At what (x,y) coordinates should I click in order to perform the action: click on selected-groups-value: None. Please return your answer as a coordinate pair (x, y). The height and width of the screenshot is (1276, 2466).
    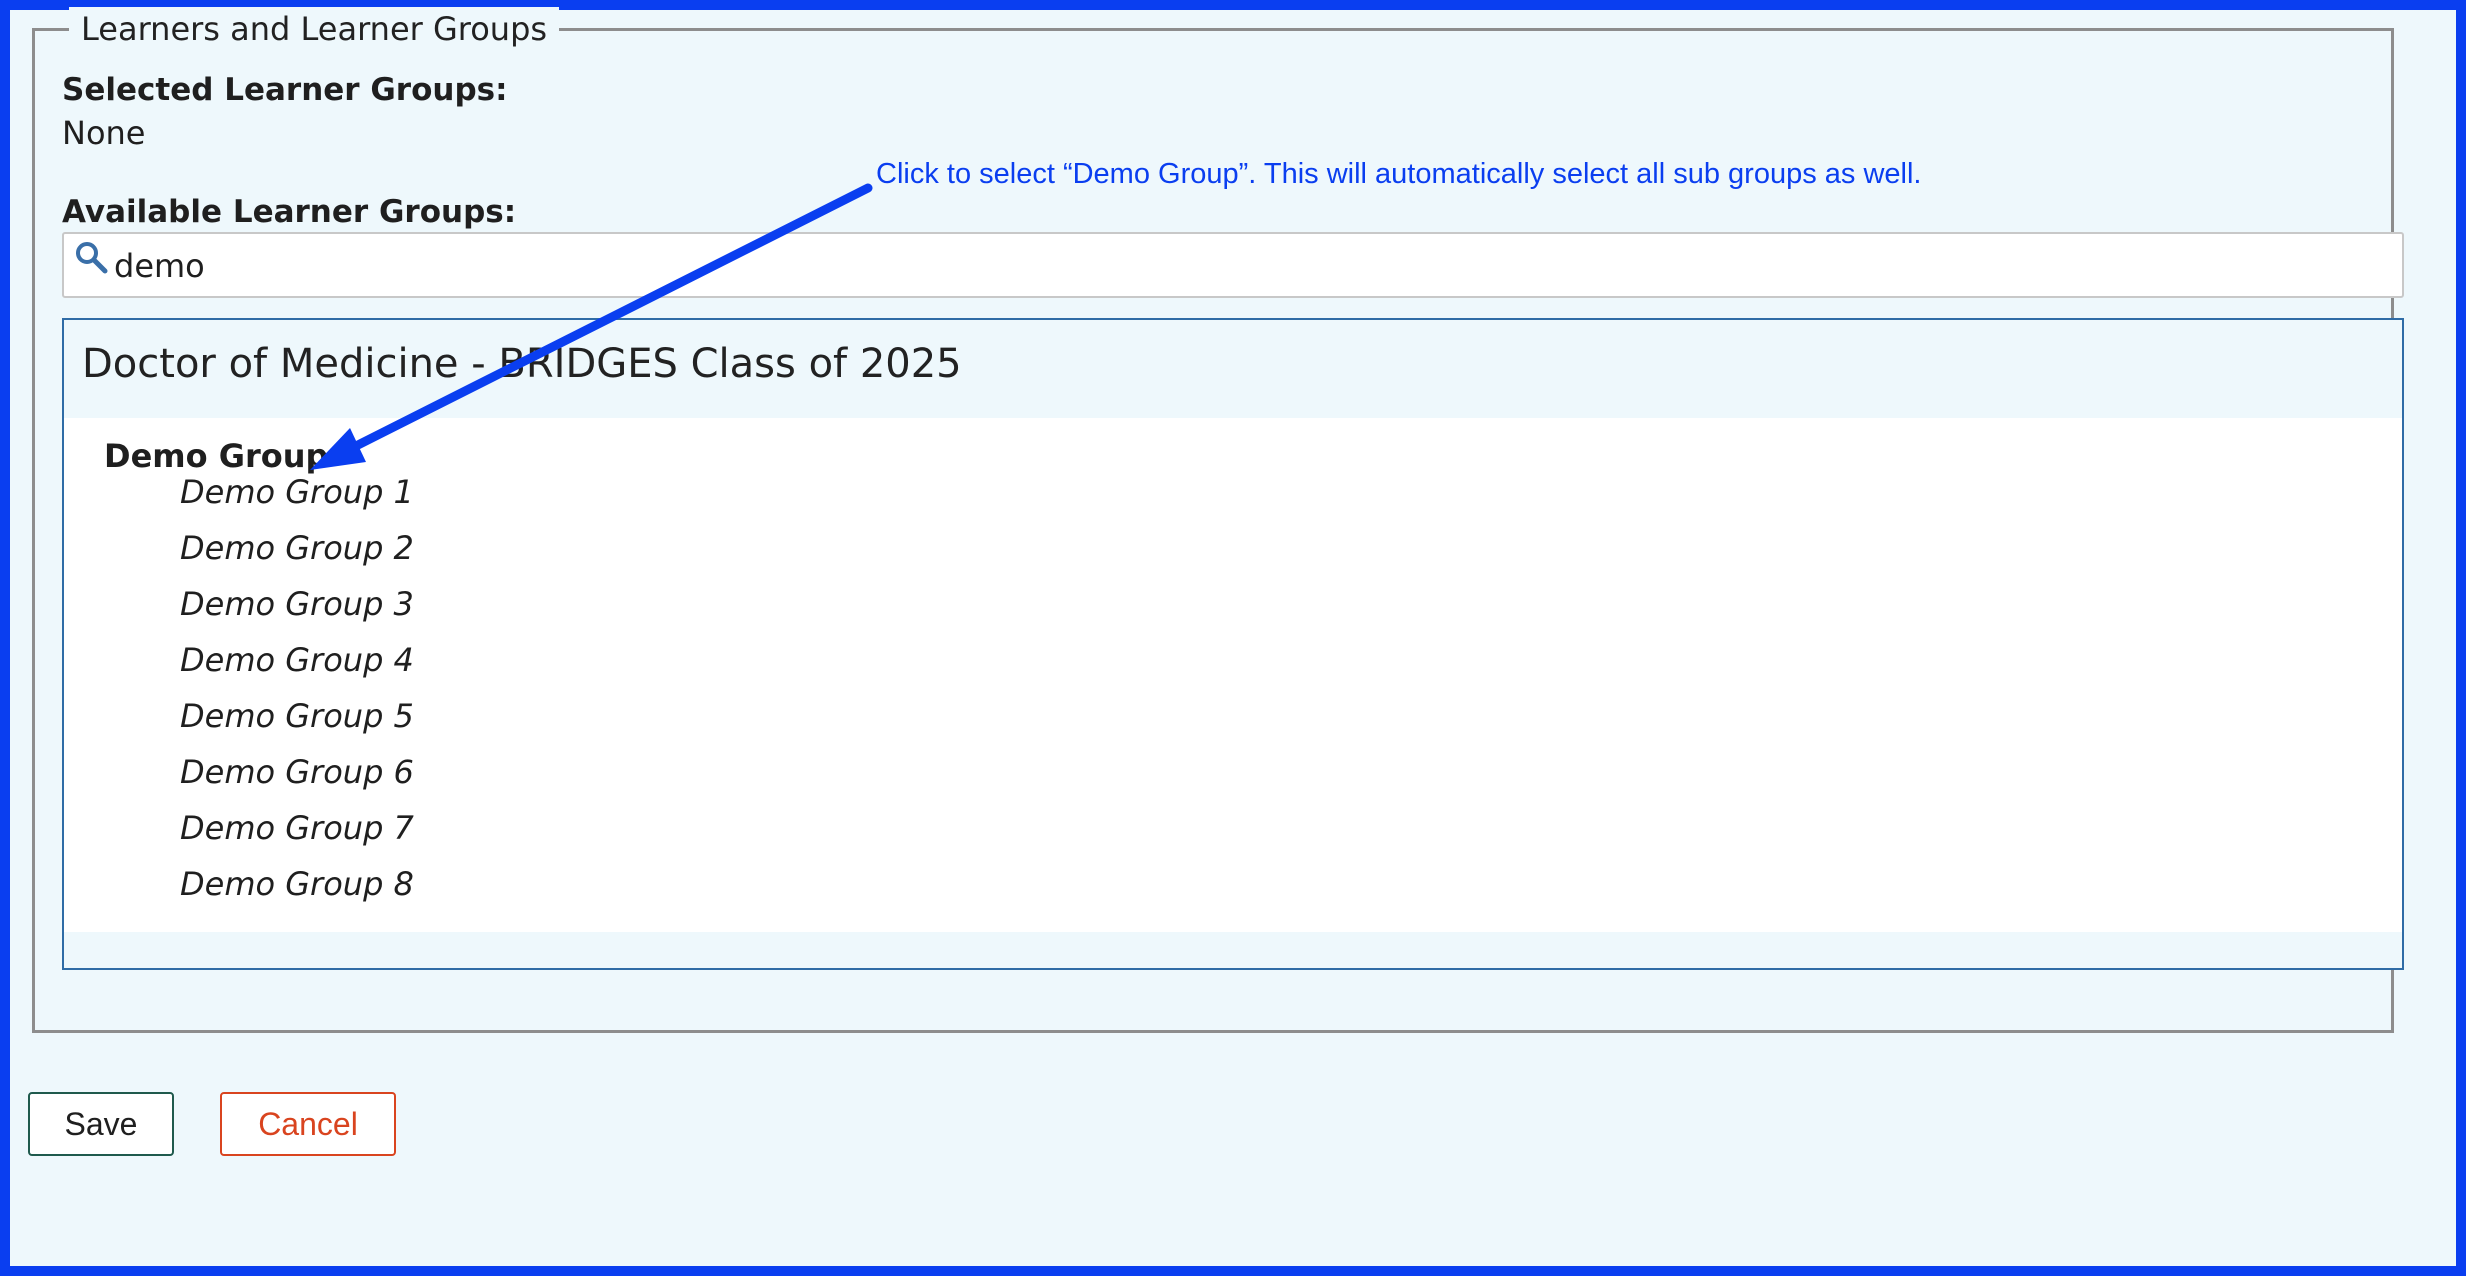
    Looking at the image, I should click on (104, 133).